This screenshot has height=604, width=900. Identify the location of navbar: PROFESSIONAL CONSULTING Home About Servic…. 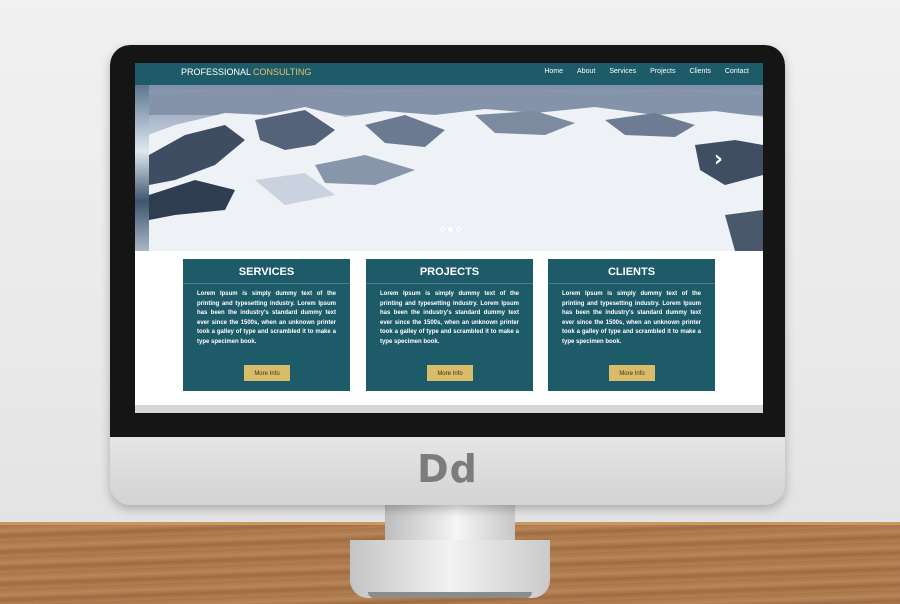
(449, 74).